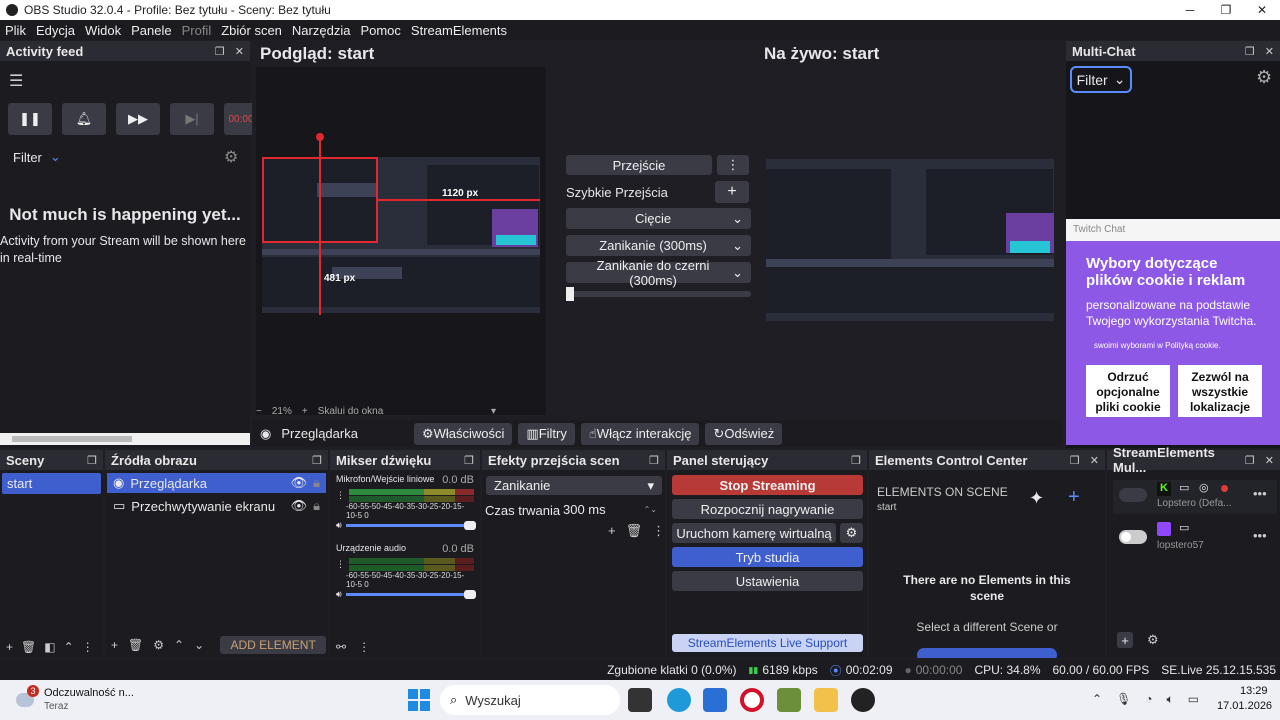 The width and height of the screenshot is (1280, 720). Describe the element at coordinates (55, 30) in the screenshot. I see `menu-edit: Edycja` at that location.